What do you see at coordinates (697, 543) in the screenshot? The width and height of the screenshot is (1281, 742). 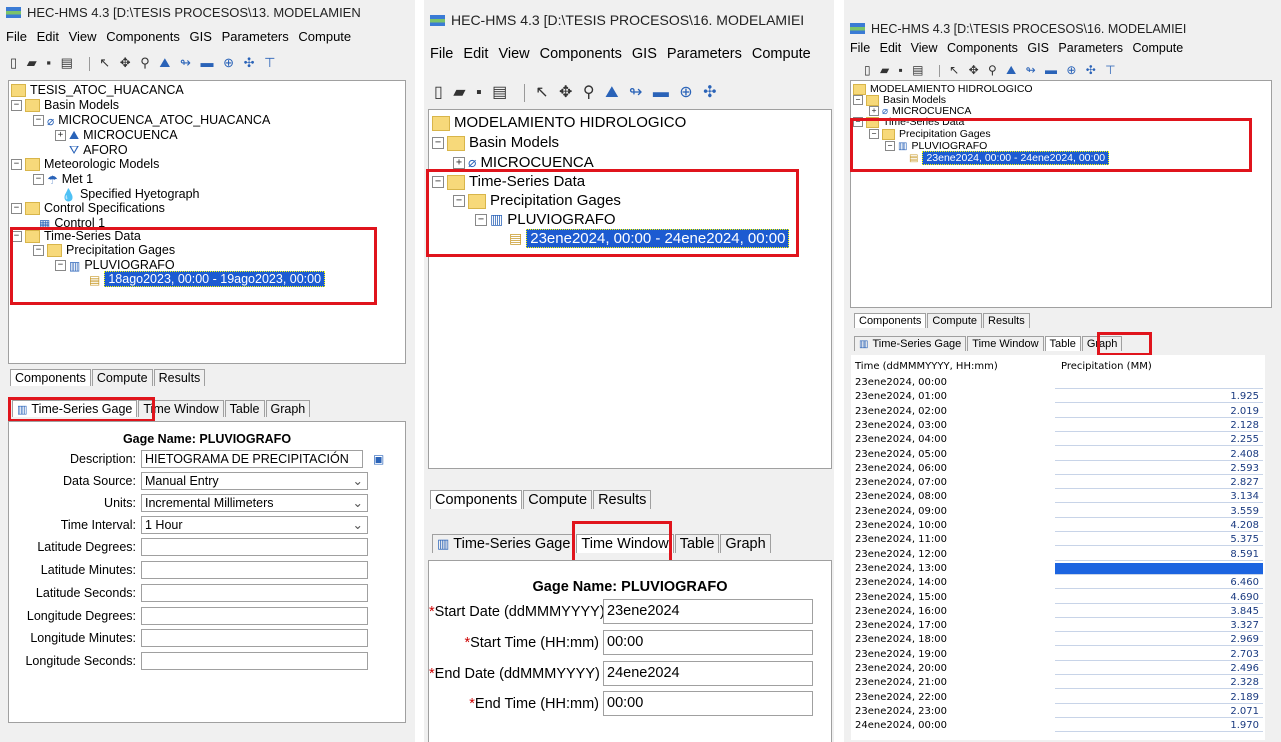 I see `tab-table: Table` at bounding box center [697, 543].